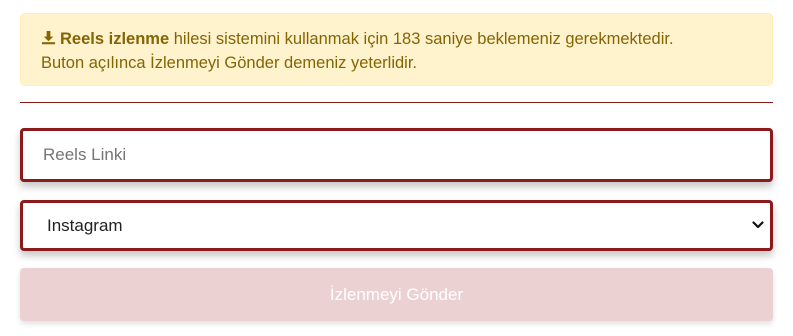 The image size is (793, 336). I want to click on chevron-down-icon, so click(758, 225).